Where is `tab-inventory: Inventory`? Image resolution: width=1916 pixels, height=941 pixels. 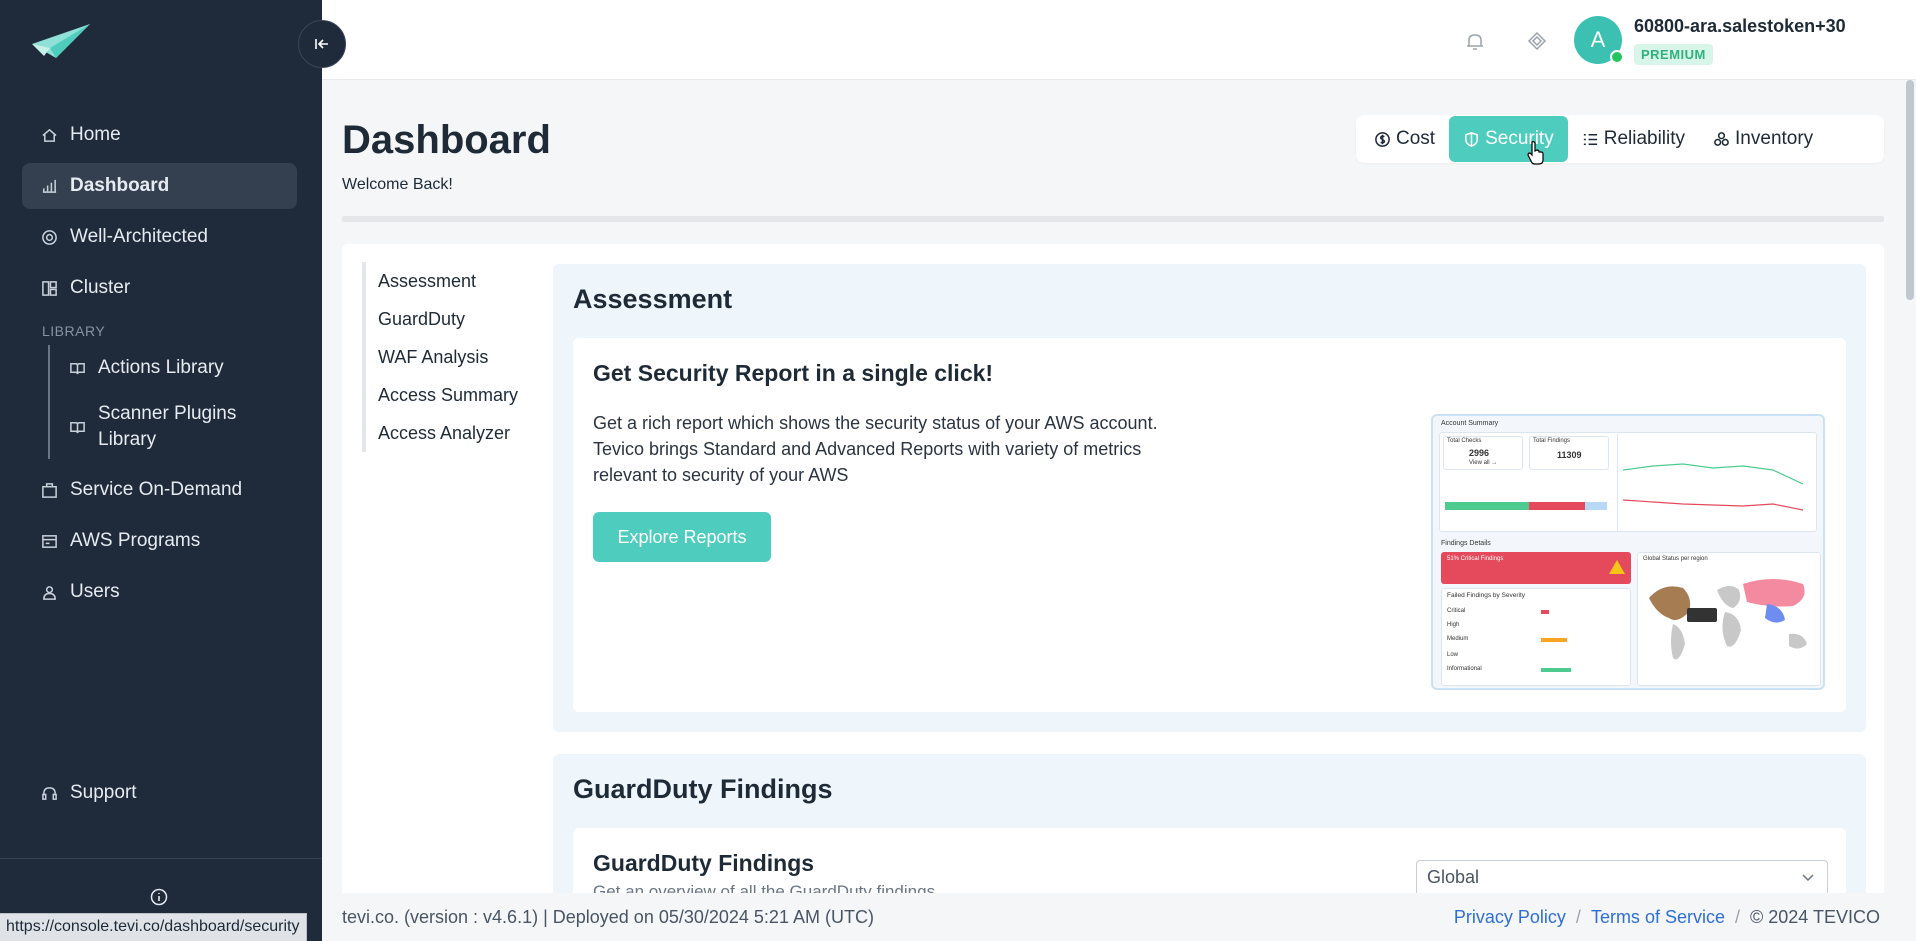
tab-inventory: Inventory is located at coordinates (1763, 139).